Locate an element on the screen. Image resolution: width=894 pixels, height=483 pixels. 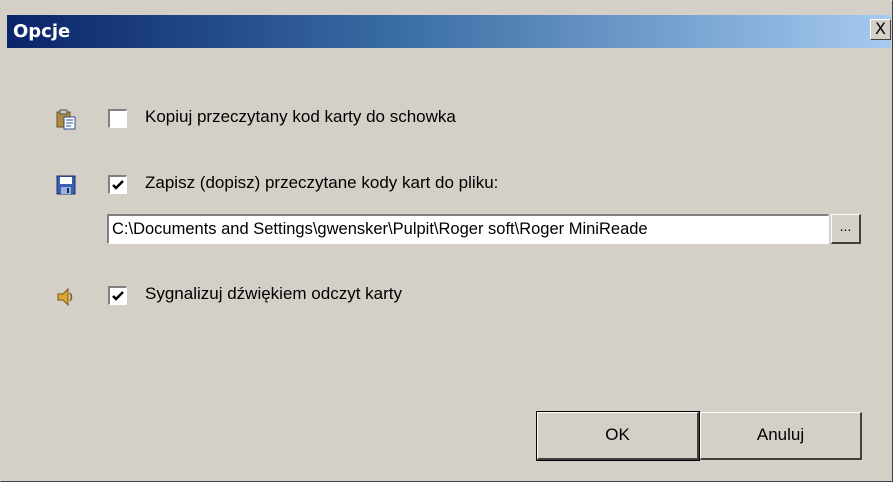
copy-to-clipboard-checkbox is located at coordinates (117, 118).